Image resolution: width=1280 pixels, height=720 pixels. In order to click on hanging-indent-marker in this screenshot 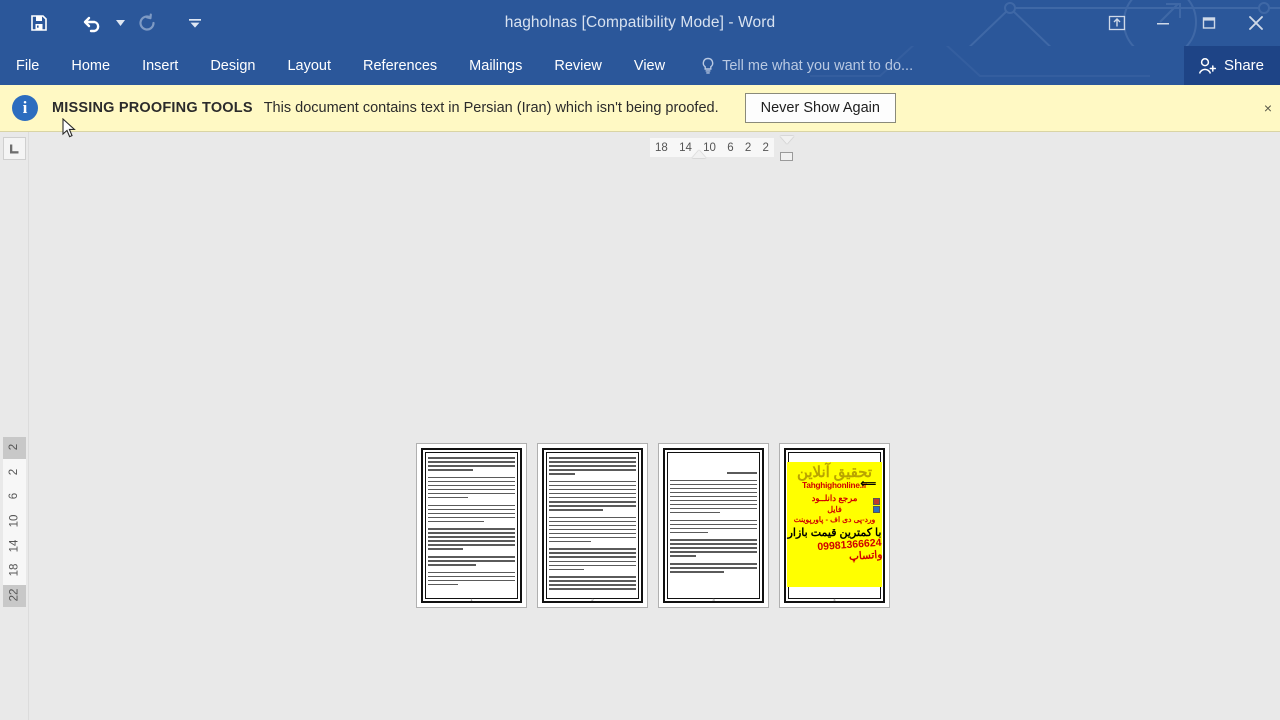, I will do `click(787, 140)`.